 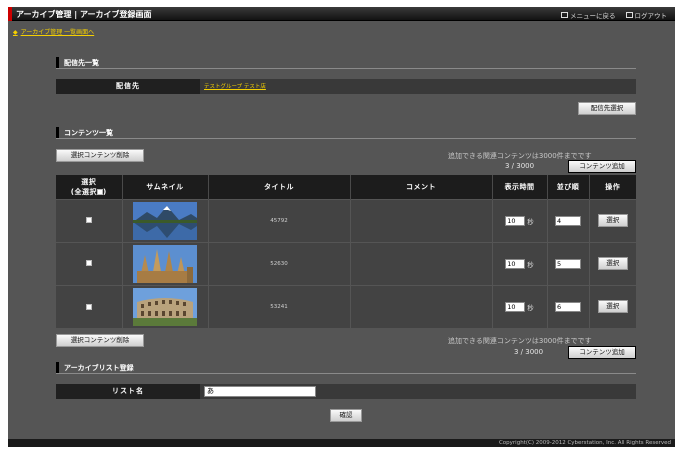 I want to click on page-title: アーカイブ管理 | アーカイブ登録画面, so click(x=84, y=14).